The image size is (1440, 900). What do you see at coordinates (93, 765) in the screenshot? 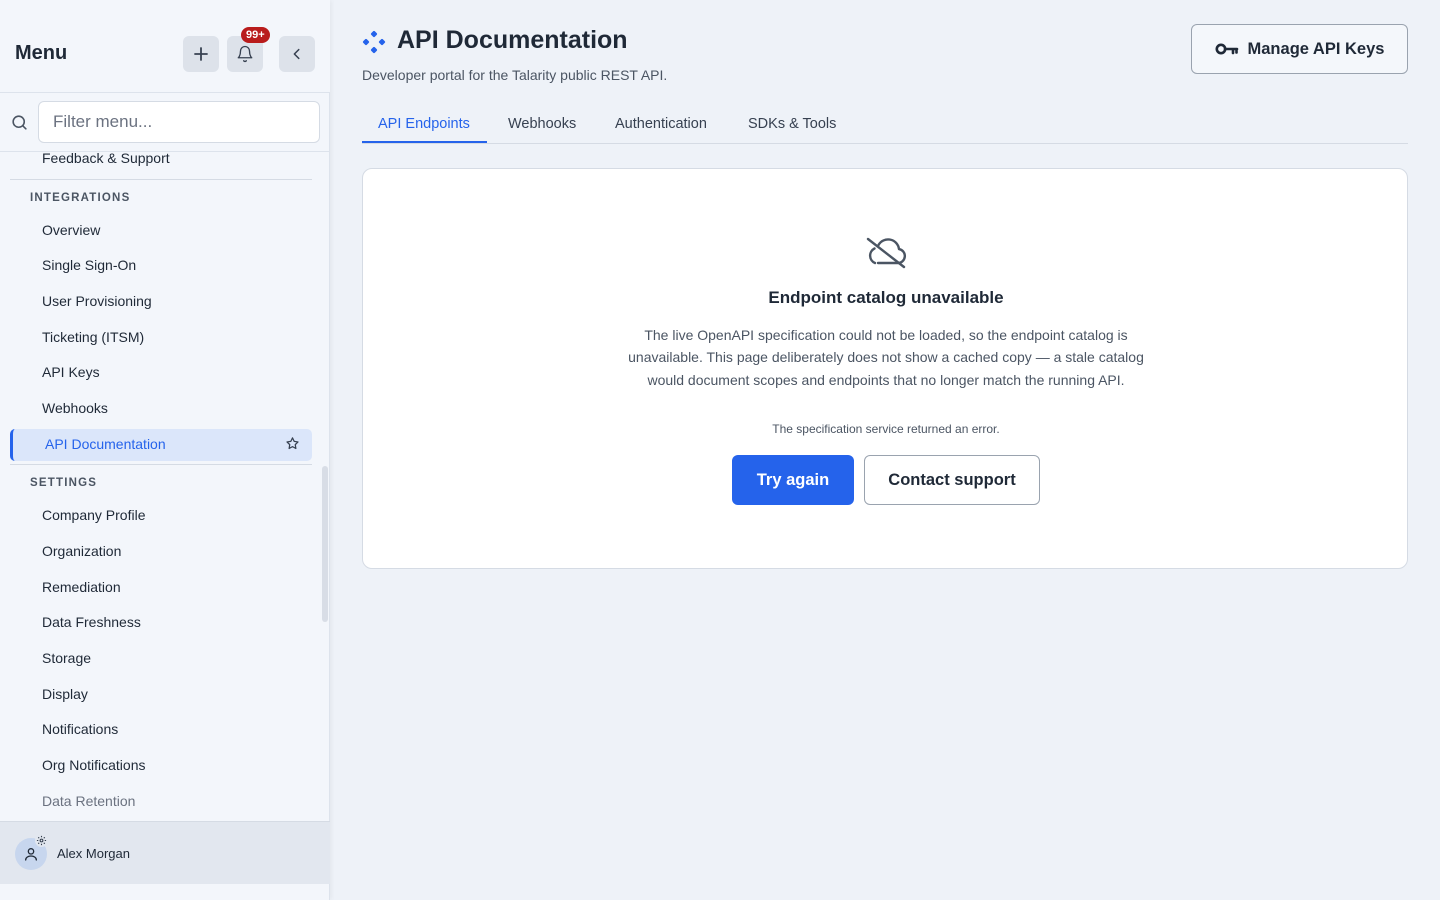
I see `sidebar-item-org-notifications: Org Notifications` at bounding box center [93, 765].